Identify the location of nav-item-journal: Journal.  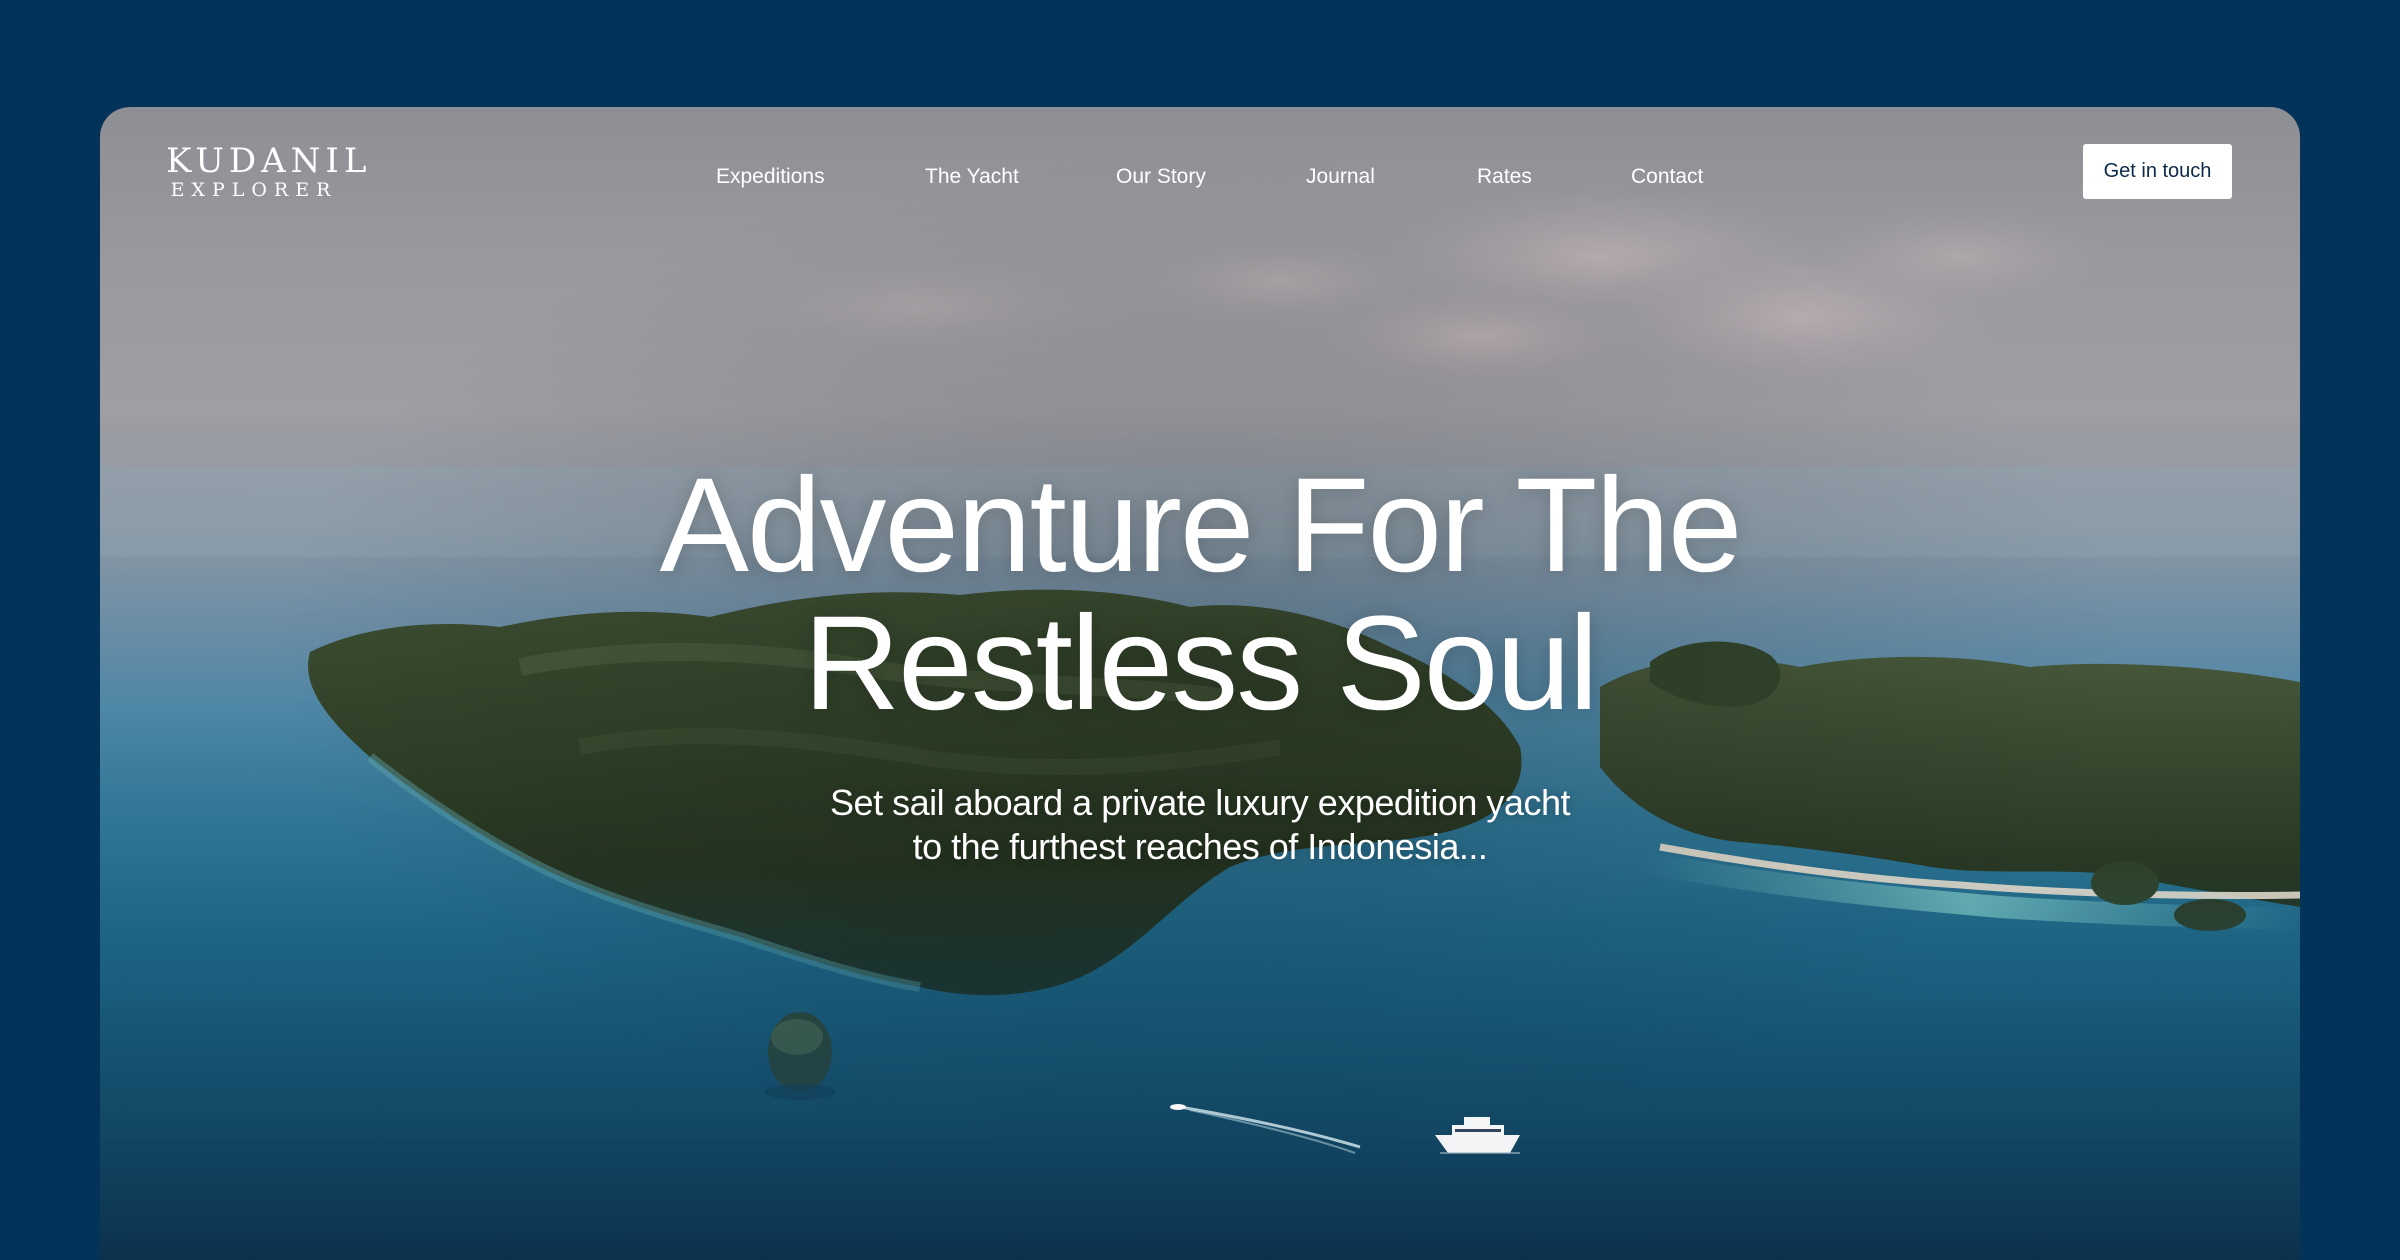
(1340, 177).